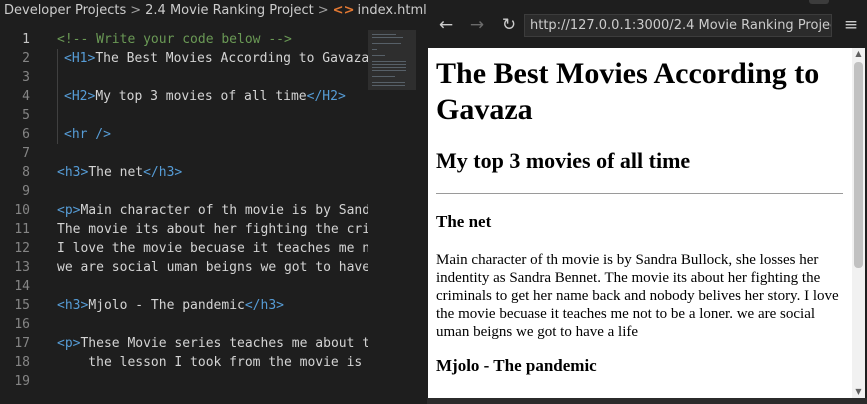  I want to click on breadcrumb-project: 2.4 Movie Ranking Project, so click(229, 10).